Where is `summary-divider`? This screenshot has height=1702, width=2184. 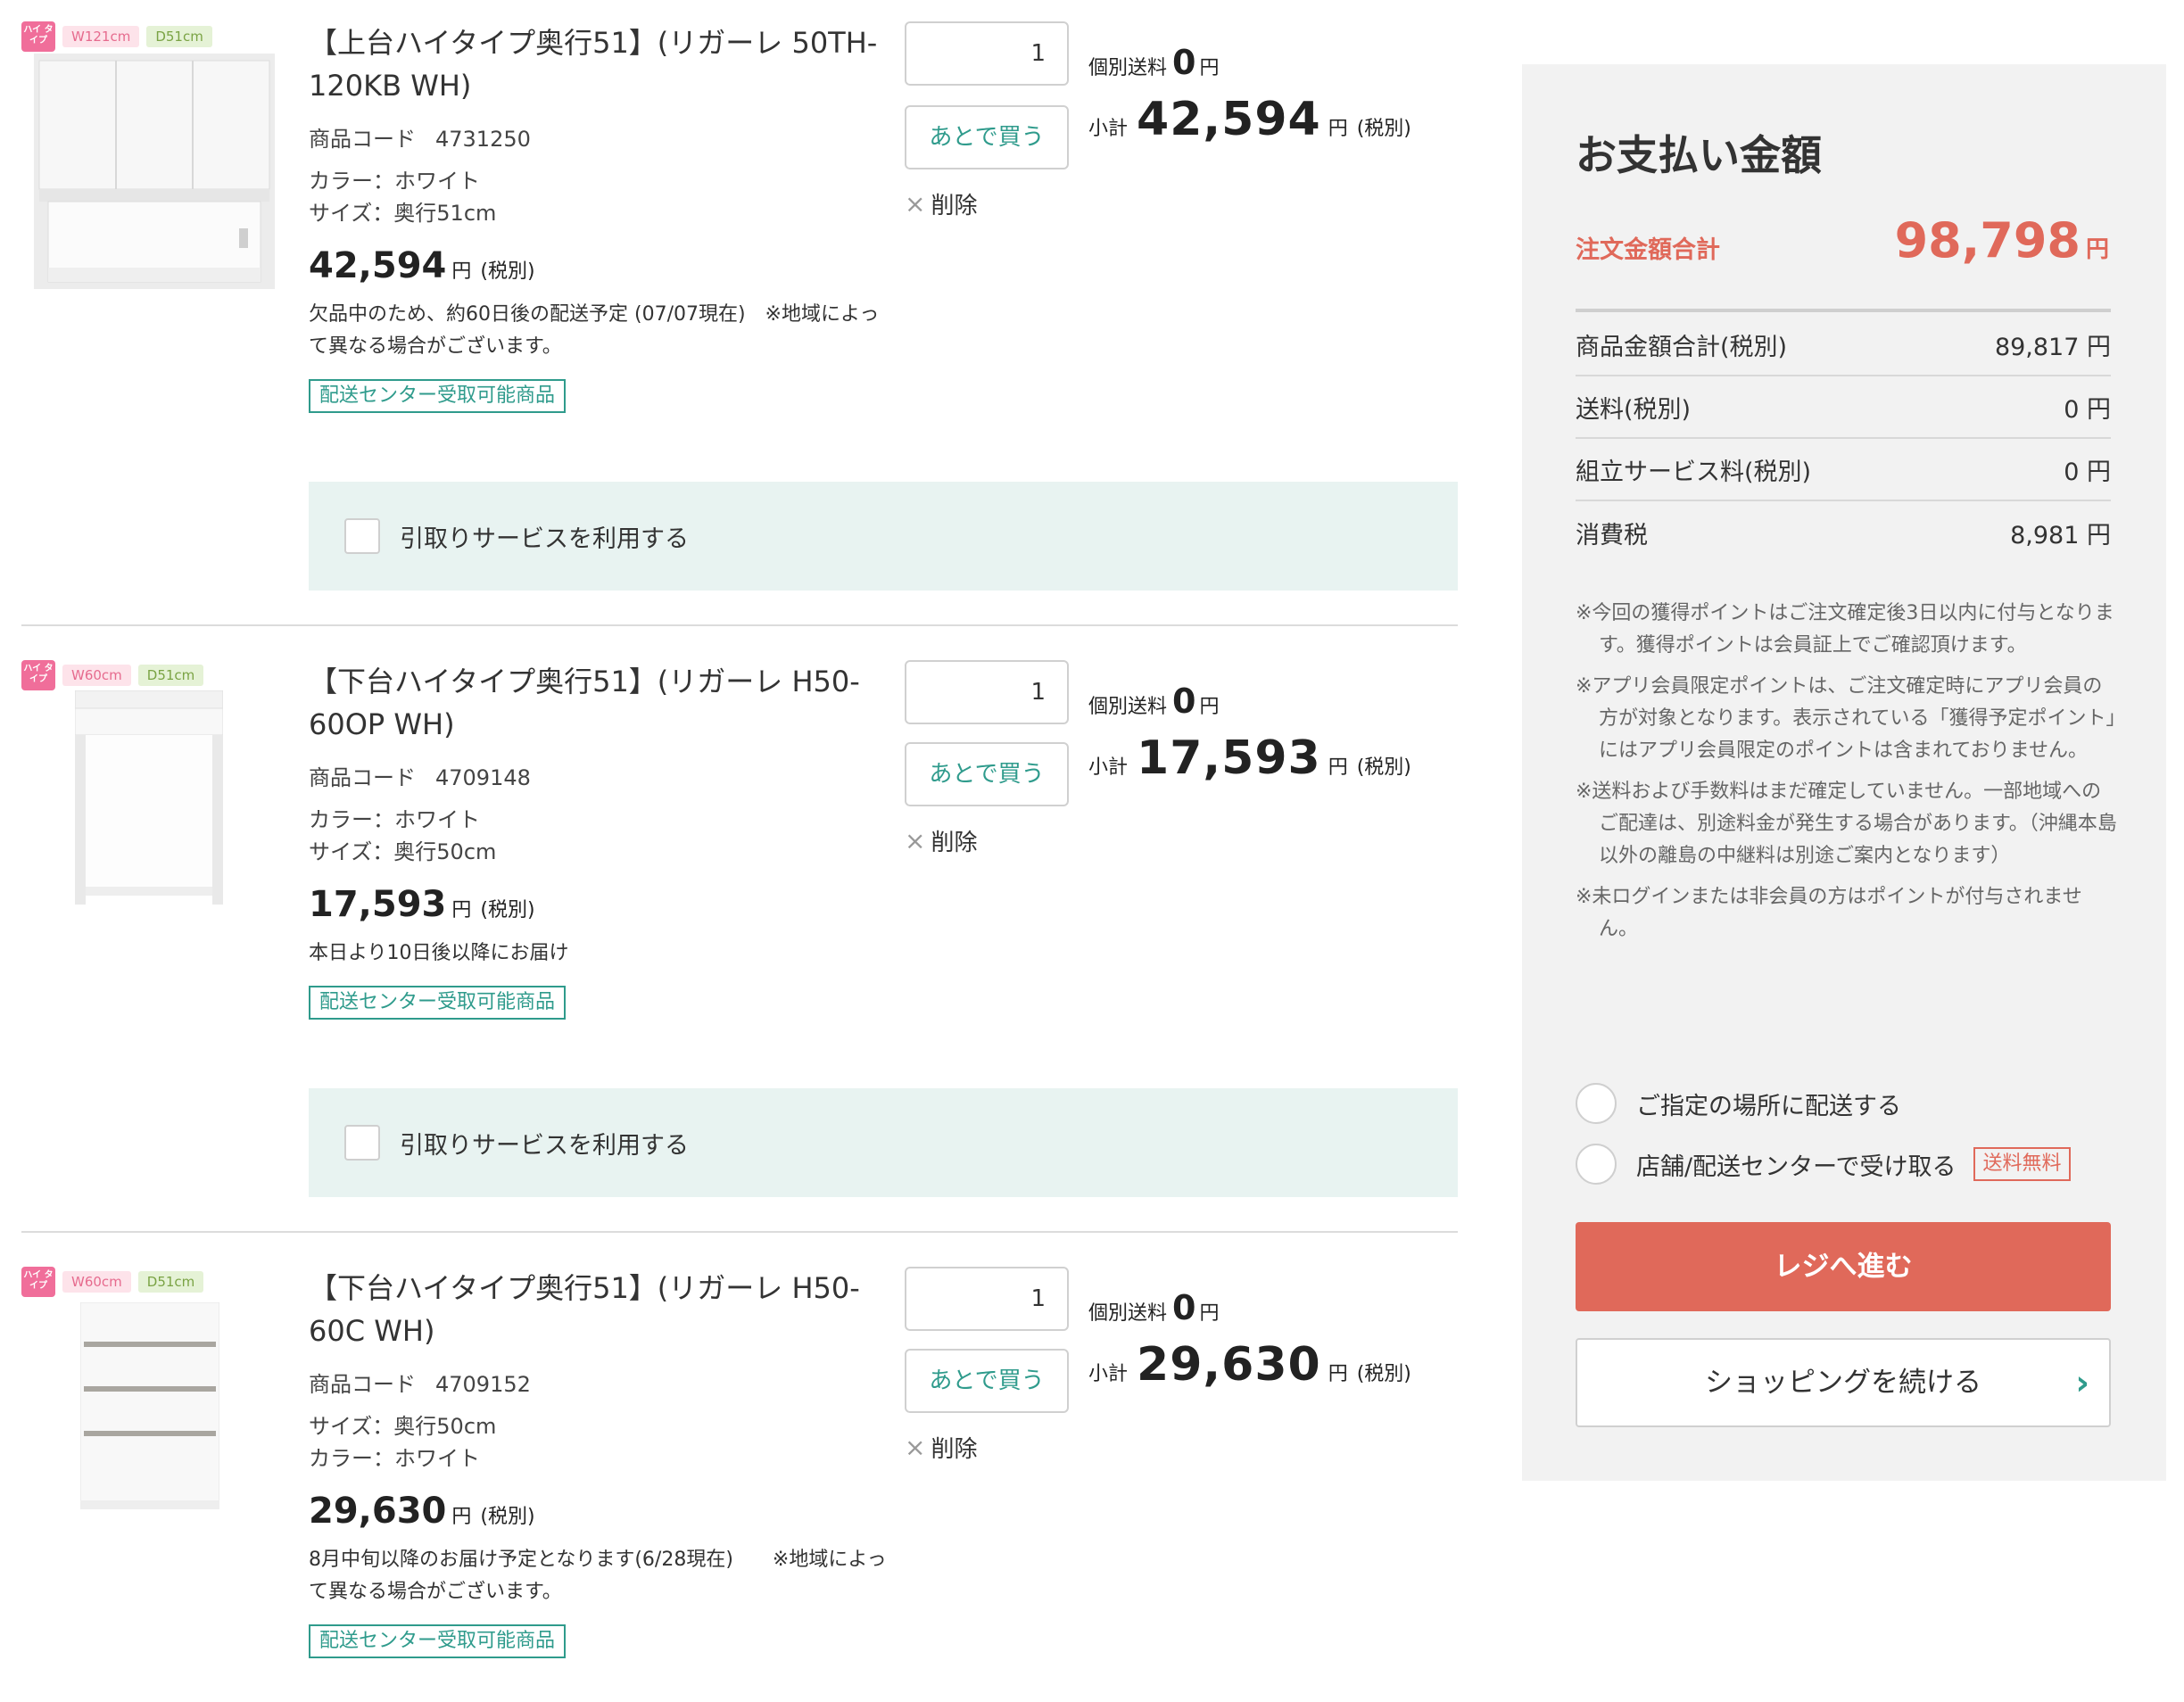
summary-divider is located at coordinates (1844, 310).